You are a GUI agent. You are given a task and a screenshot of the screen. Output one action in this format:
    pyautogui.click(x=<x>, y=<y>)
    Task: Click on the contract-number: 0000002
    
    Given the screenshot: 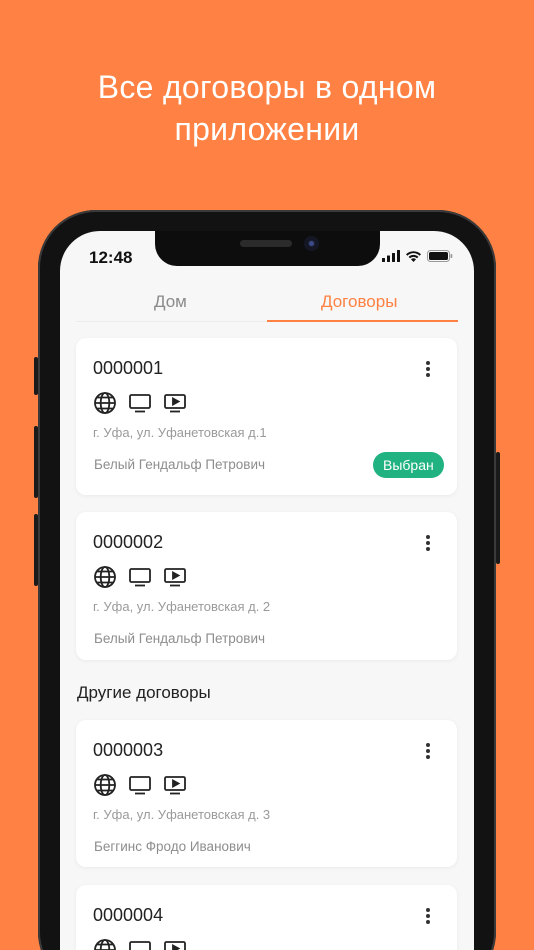 What is the action you would take?
    pyautogui.click(x=128, y=542)
    